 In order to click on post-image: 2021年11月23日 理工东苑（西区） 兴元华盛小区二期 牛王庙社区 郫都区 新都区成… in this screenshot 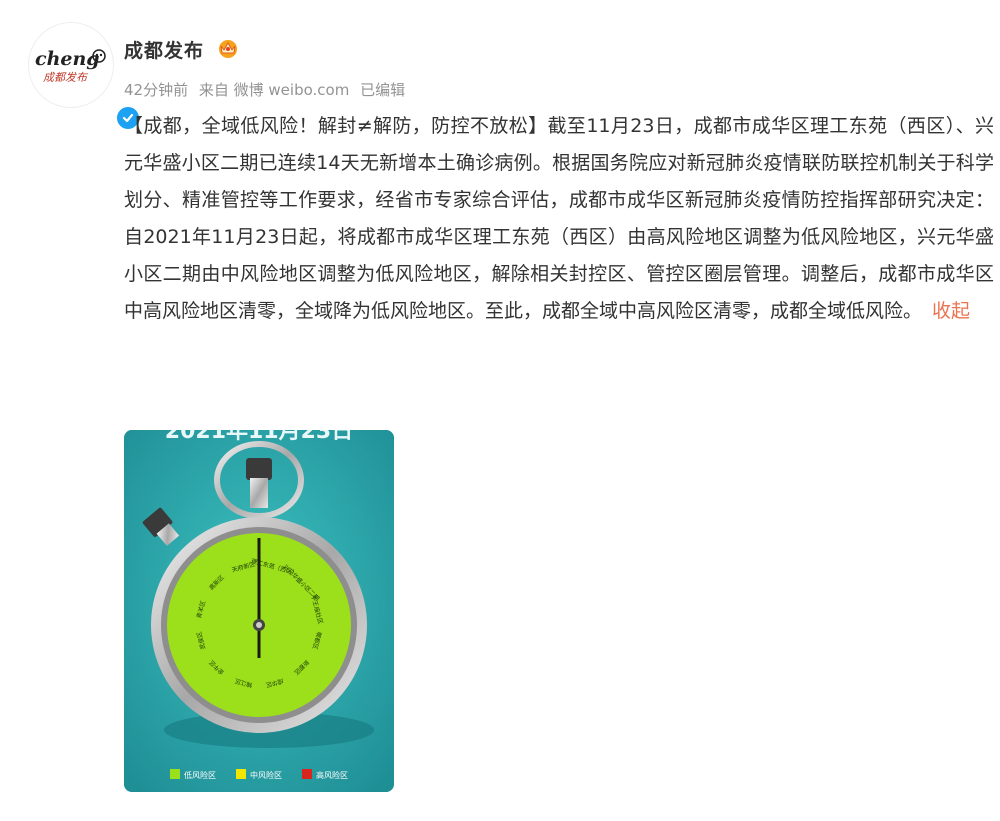, I will do `click(259, 611)`.